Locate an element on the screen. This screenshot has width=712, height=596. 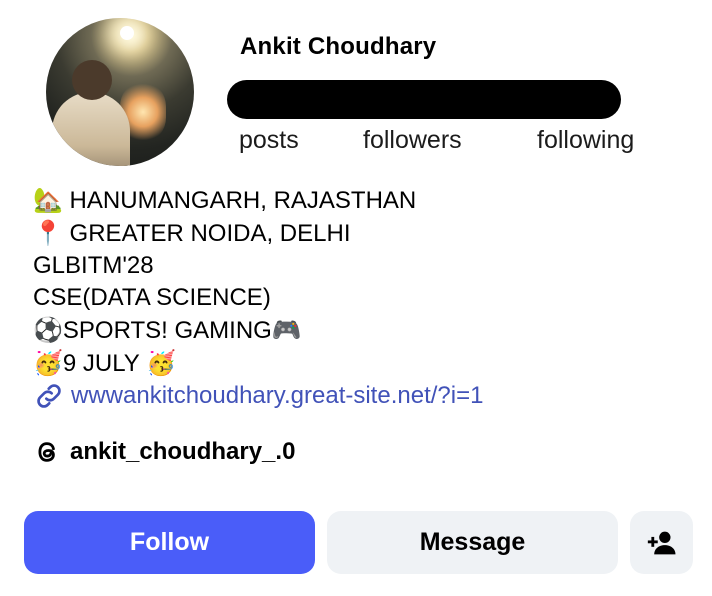
profile-name: Ankit Choudhary is located at coordinates (338, 46).